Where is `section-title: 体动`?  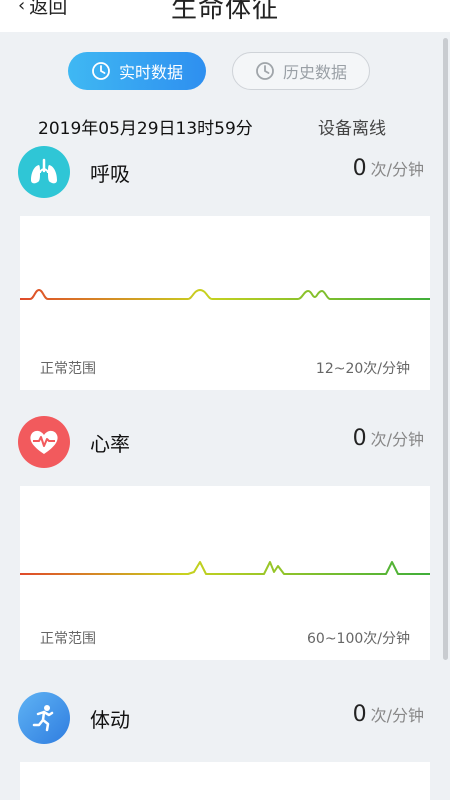
section-title: 体动 is located at coordinates (110, 720).